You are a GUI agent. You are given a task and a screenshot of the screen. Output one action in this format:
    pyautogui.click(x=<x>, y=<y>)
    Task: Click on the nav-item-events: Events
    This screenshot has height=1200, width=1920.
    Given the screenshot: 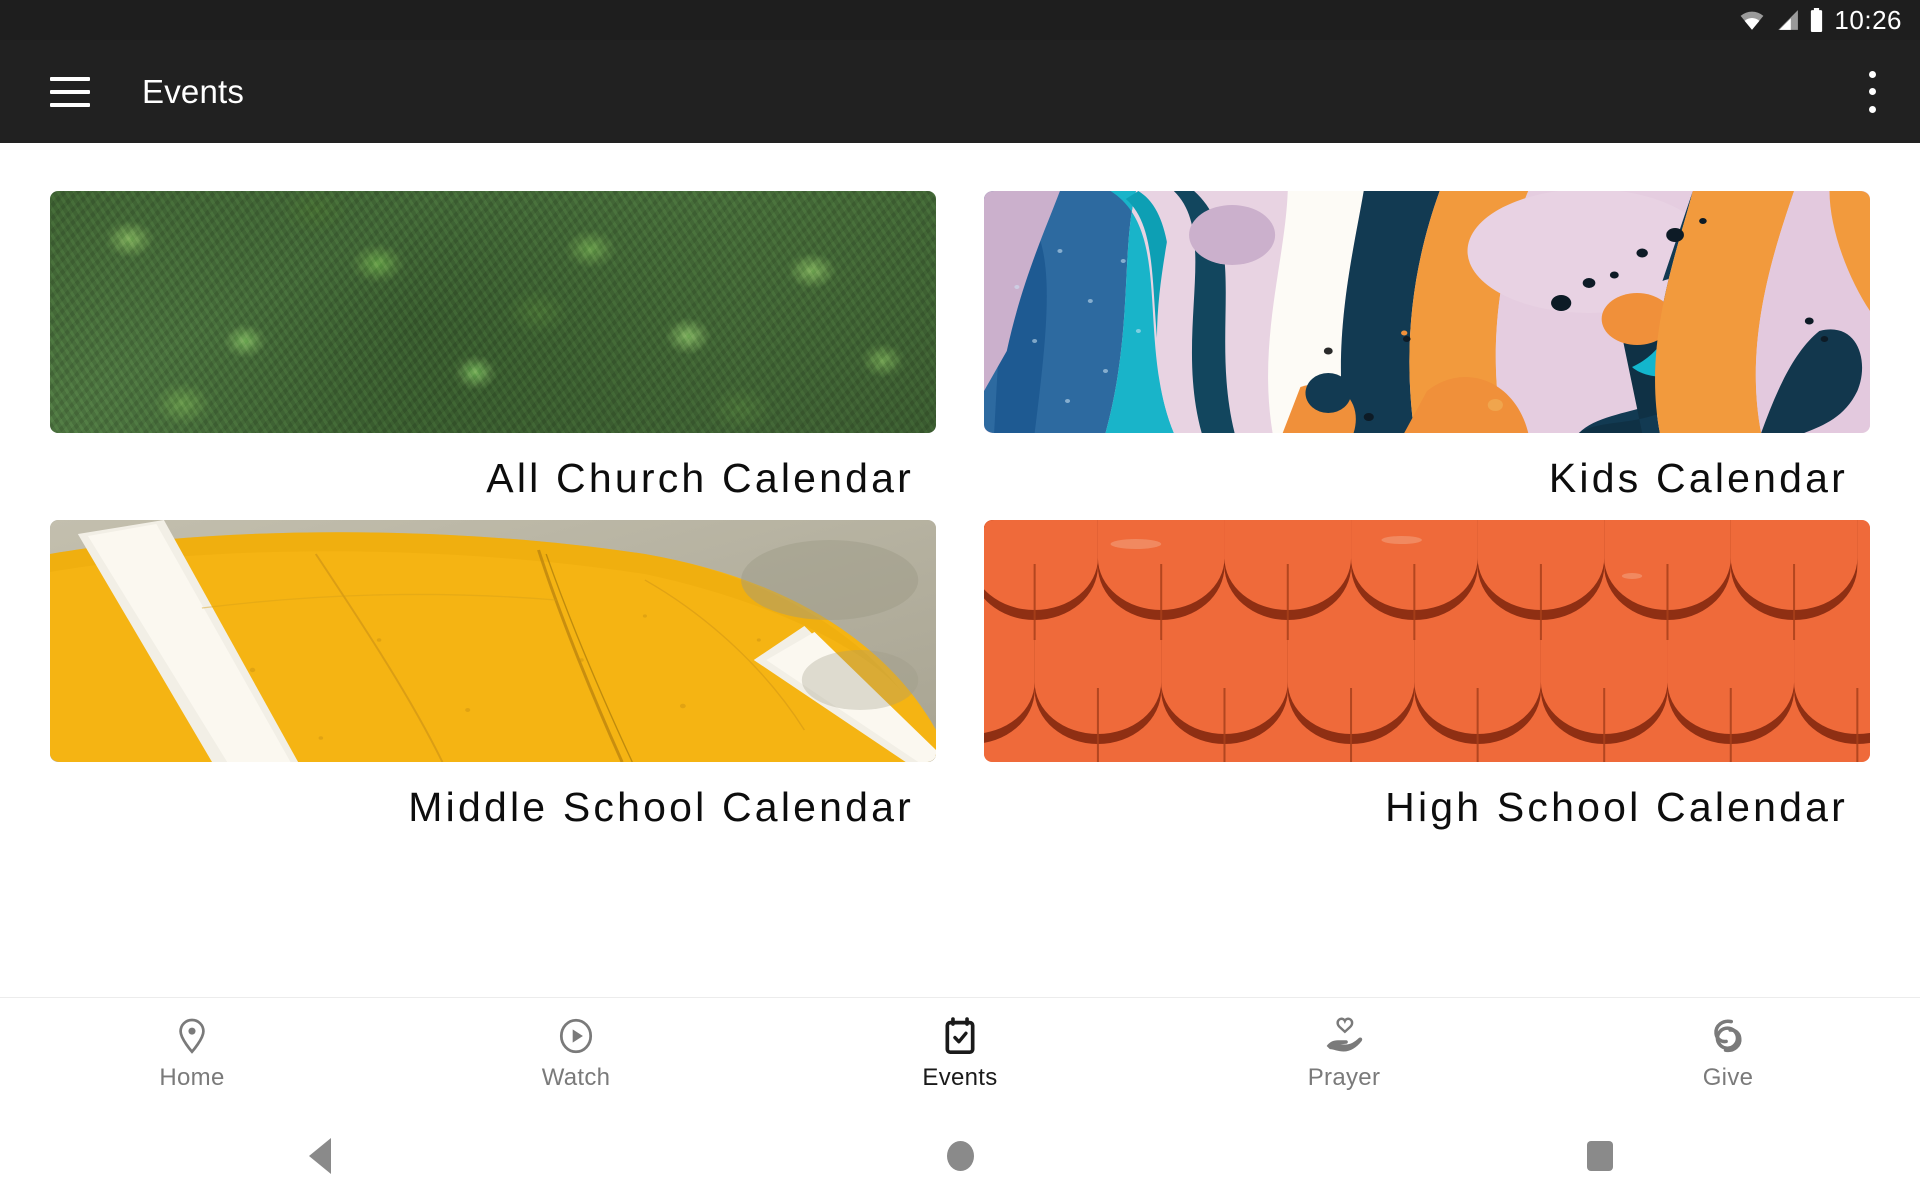 What is the action you would take?
    pyautogui.click(x=960, y=1054)
    